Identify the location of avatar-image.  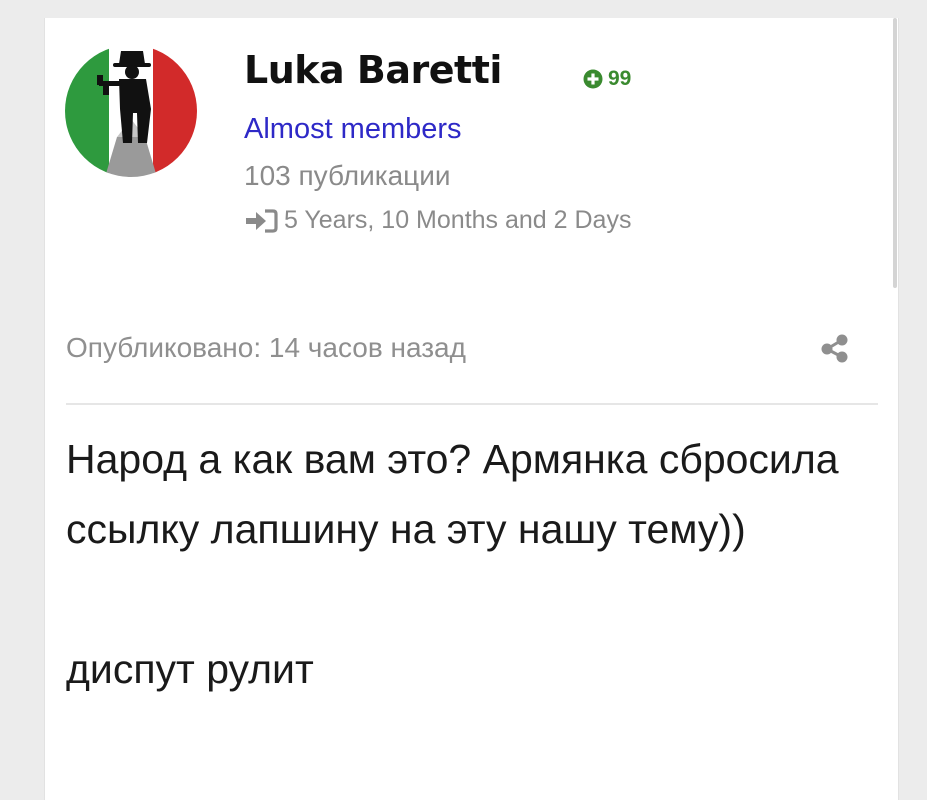
(131, 111).